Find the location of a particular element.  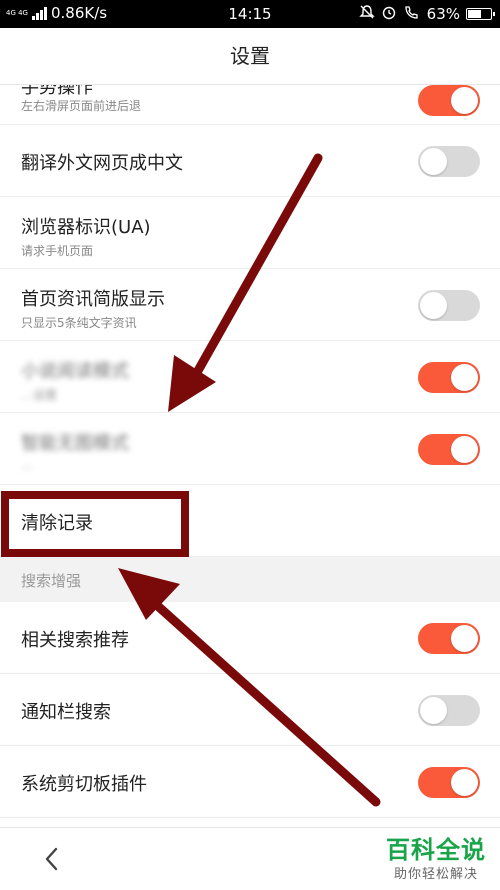

notify-search-toggle is located at coordinates (449, 710).